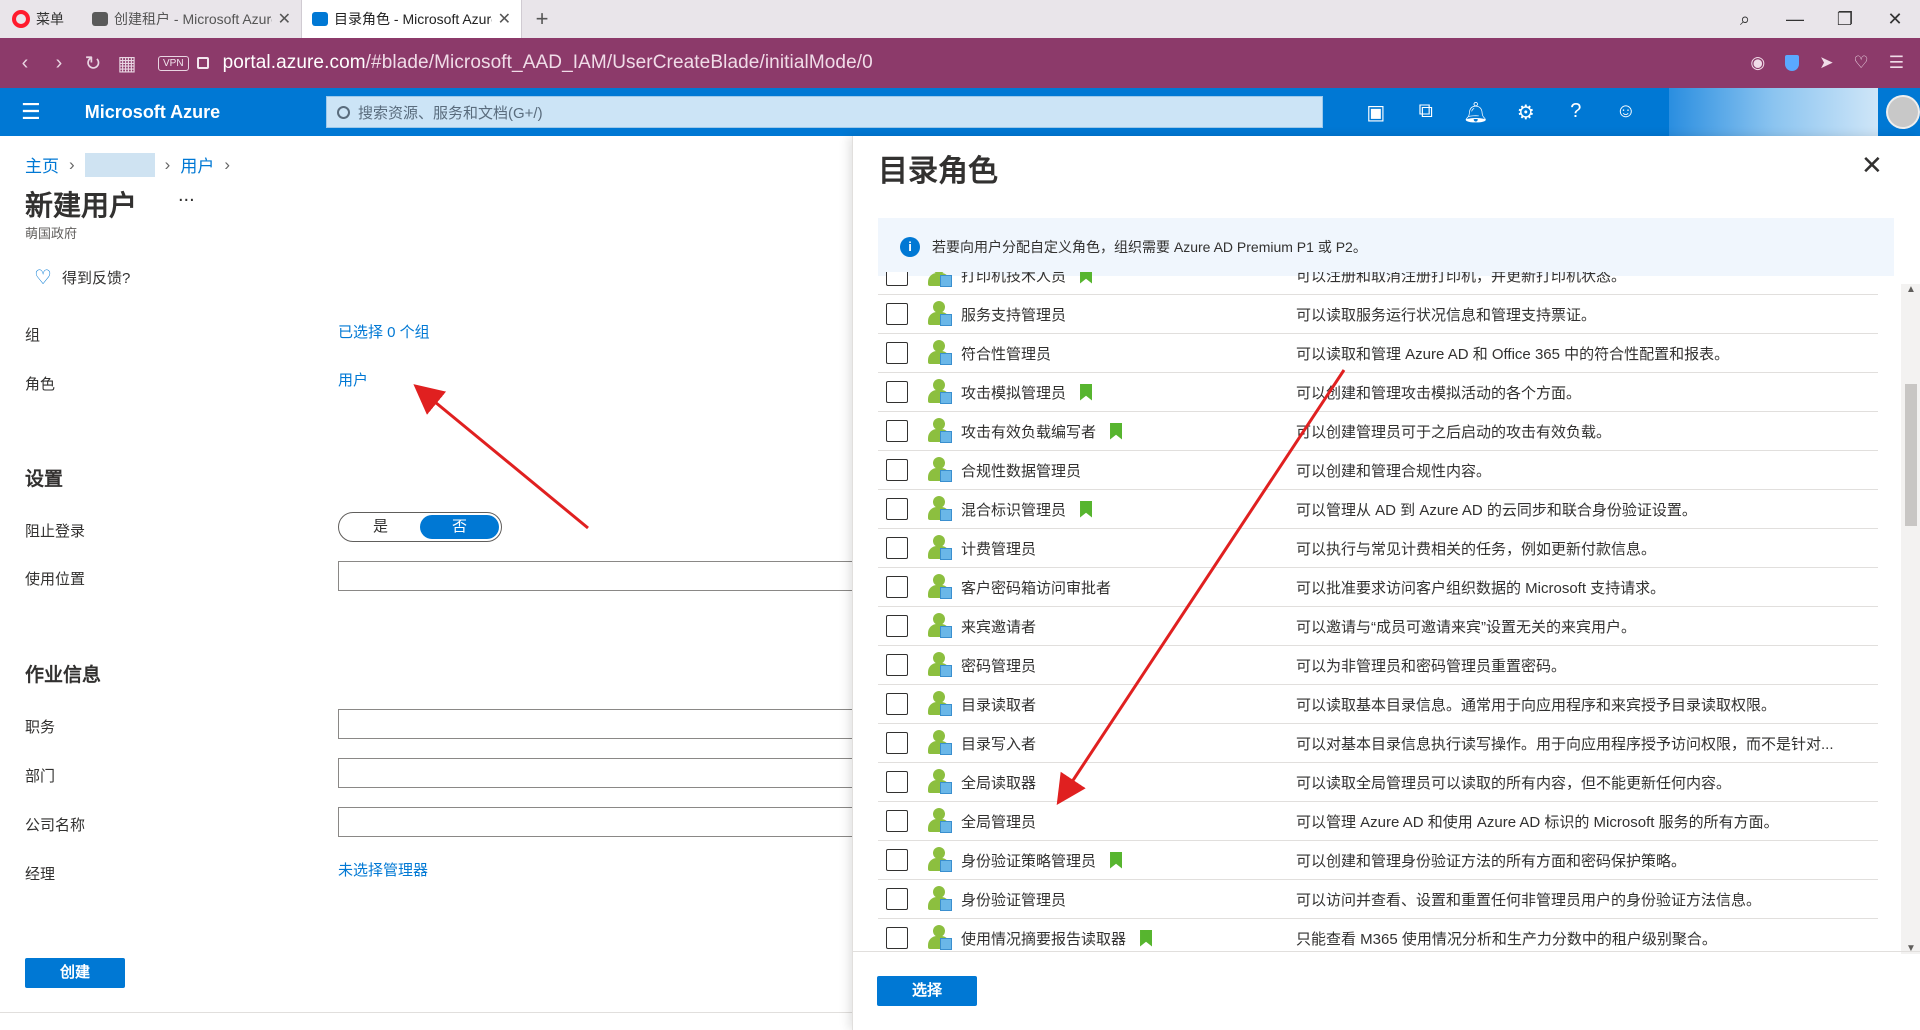 Image resolution: width=1920 pixels, height=1030 pixels. What do you see at coordinates (384, 331) in the screenshot?
I see `groups-selection-link: 已选择 0 个组` at bounding box center [384, 331].